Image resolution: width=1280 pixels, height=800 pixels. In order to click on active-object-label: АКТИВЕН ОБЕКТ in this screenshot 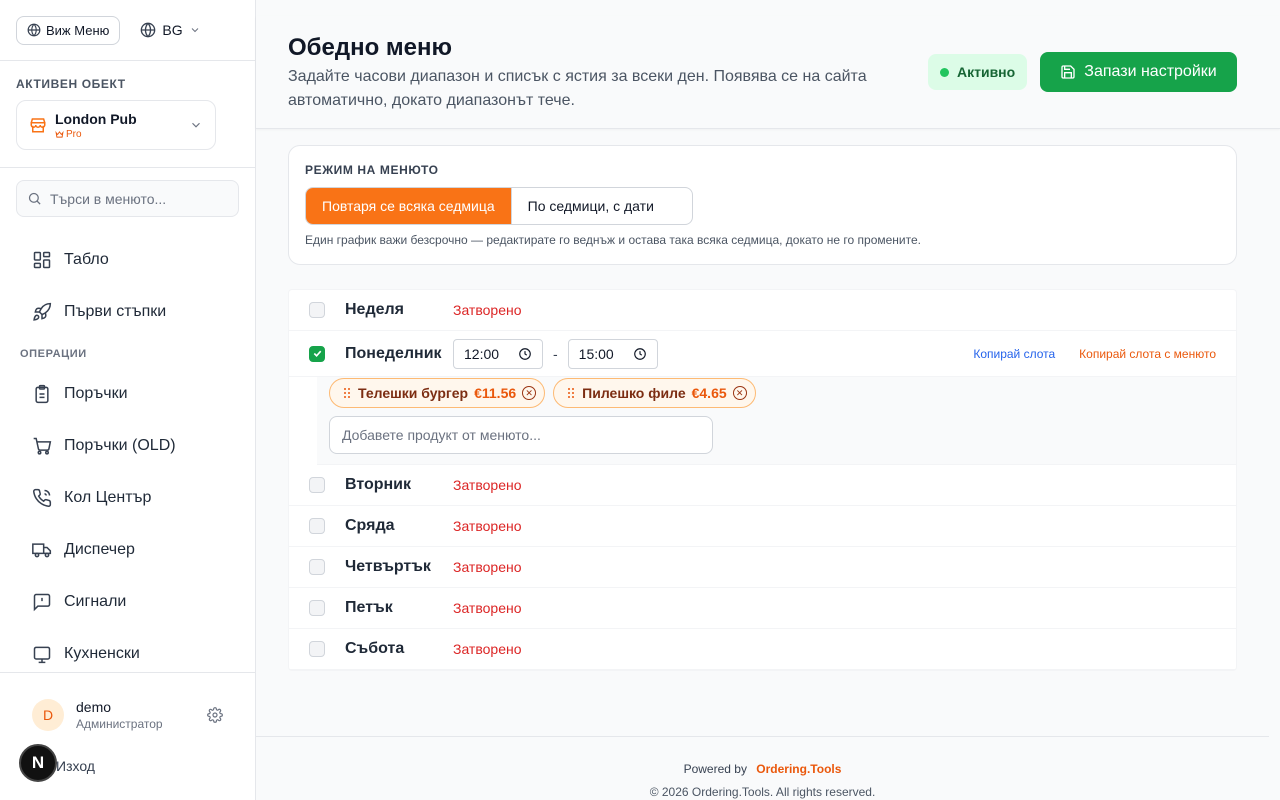, I will do `click(71, 84)`.